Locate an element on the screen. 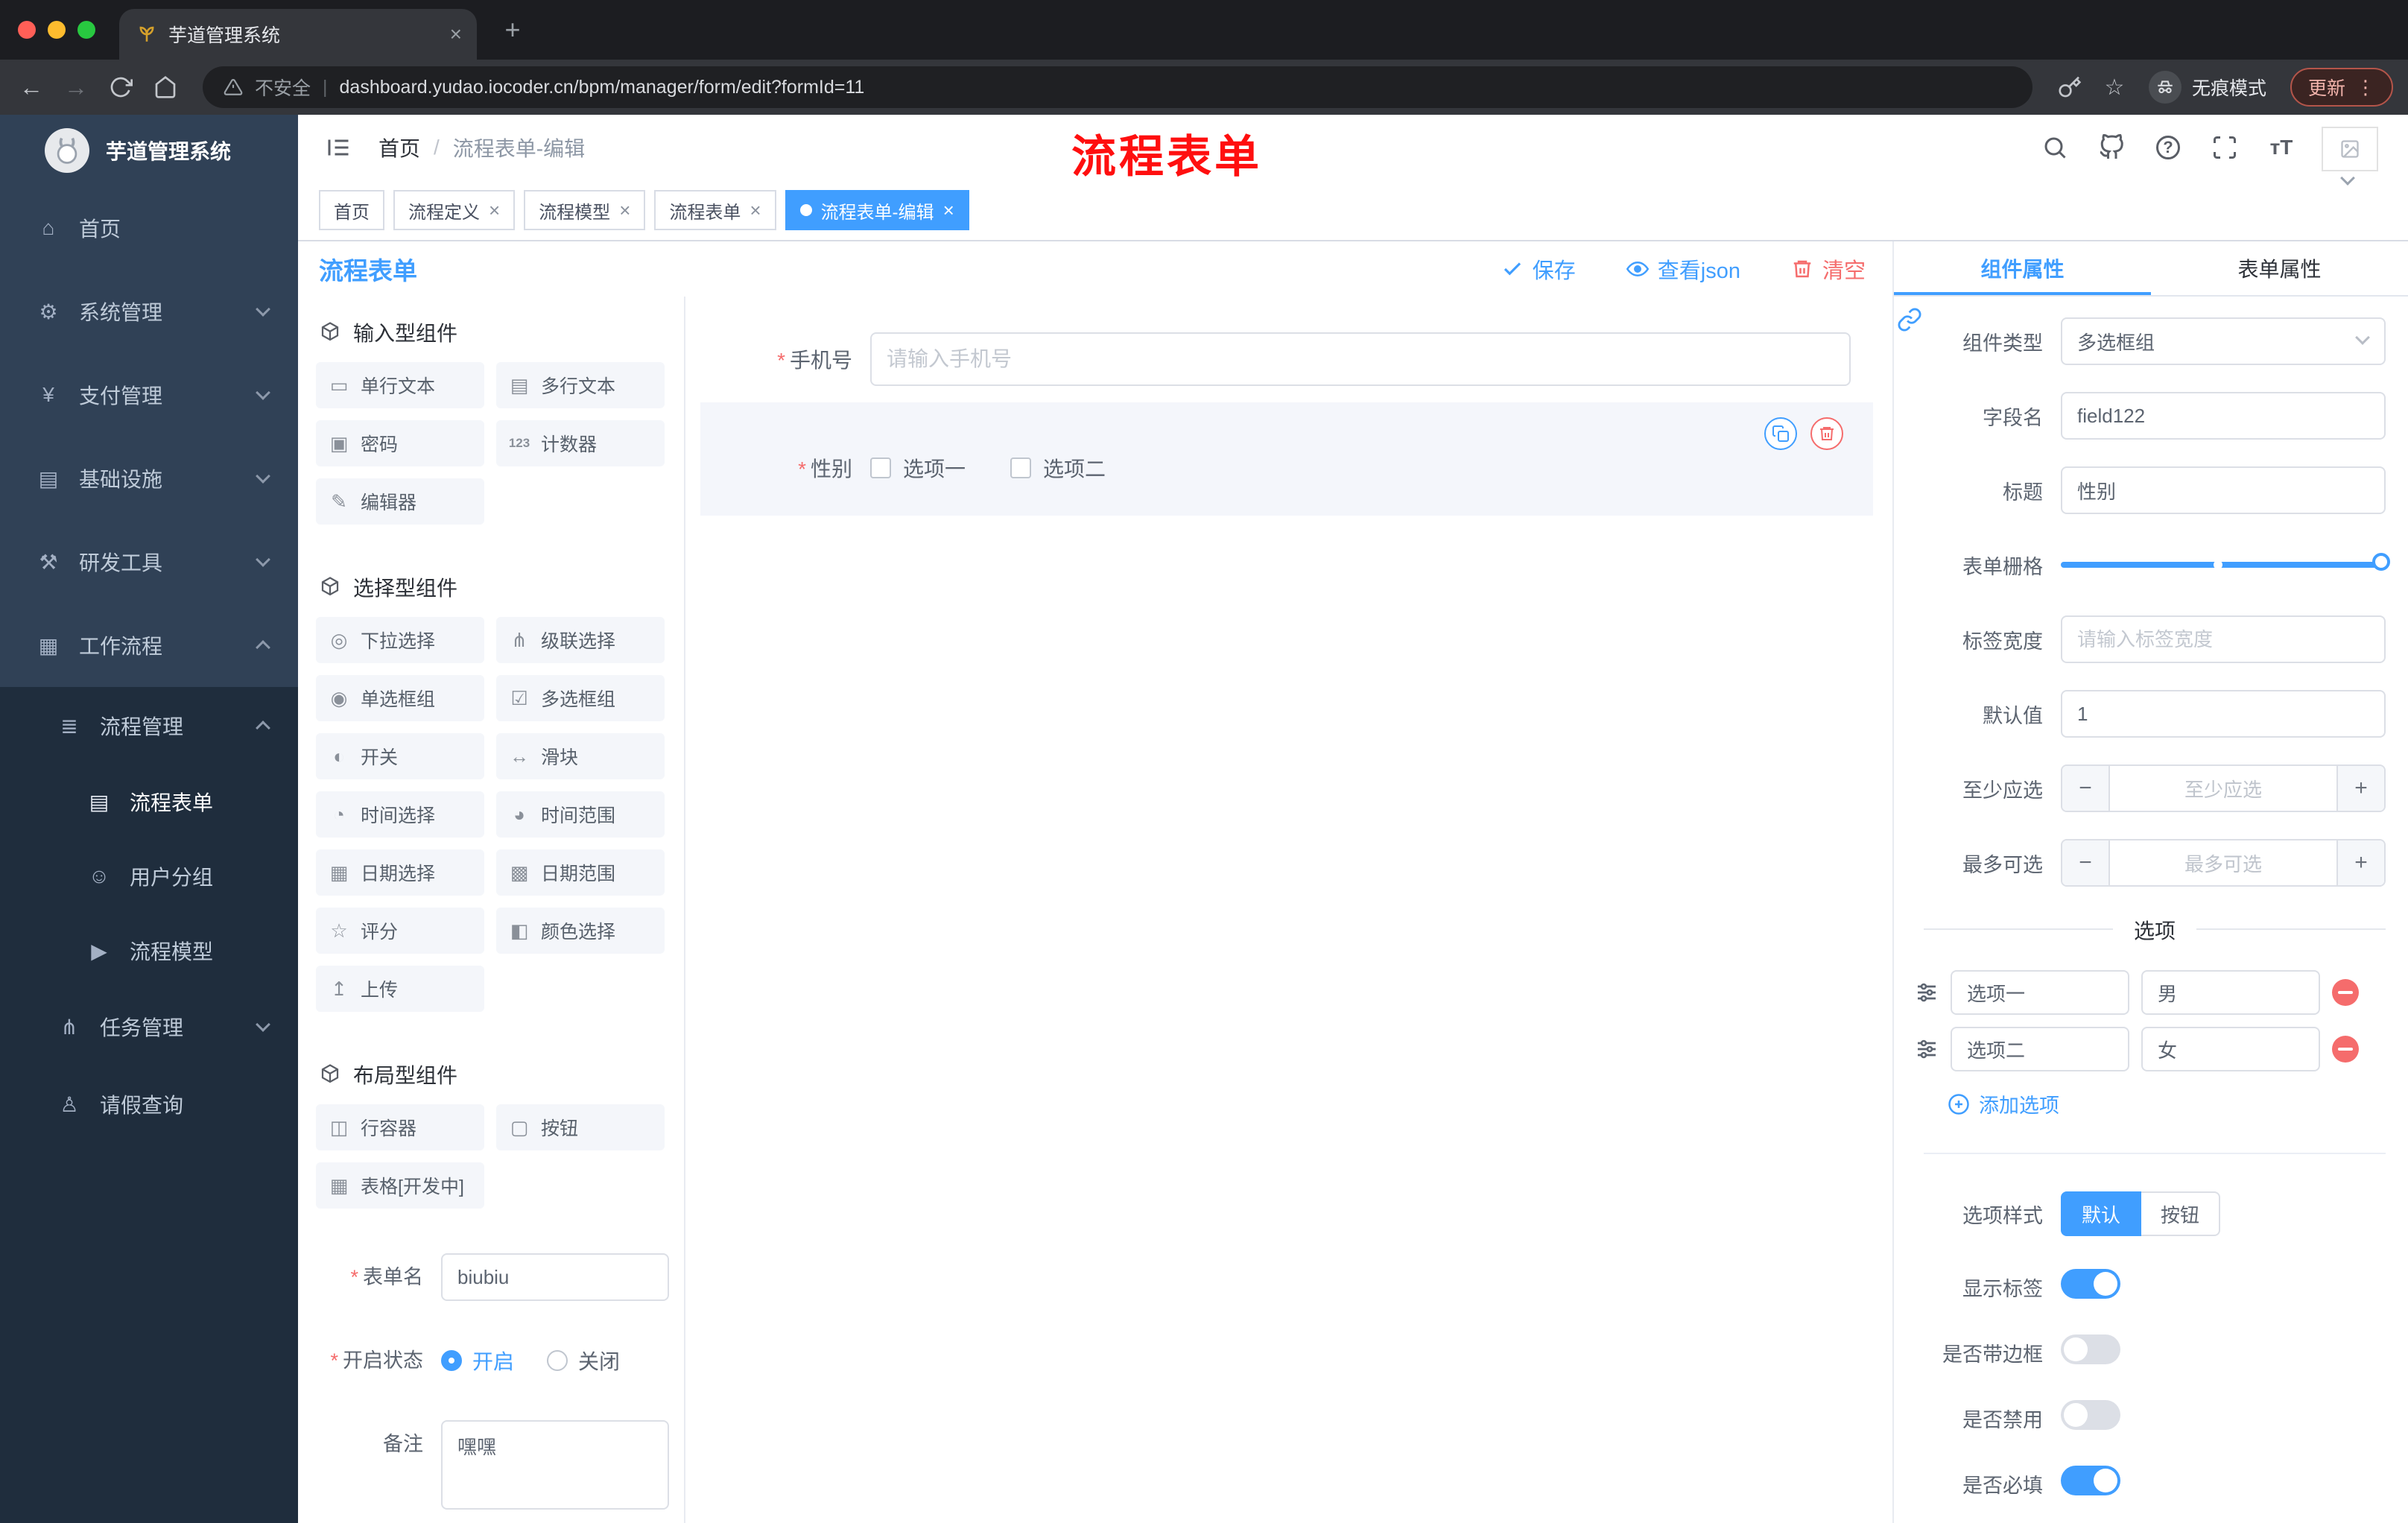  palette-item-row-container: ◫ 行容器 is located at coordinates (400, 1127).